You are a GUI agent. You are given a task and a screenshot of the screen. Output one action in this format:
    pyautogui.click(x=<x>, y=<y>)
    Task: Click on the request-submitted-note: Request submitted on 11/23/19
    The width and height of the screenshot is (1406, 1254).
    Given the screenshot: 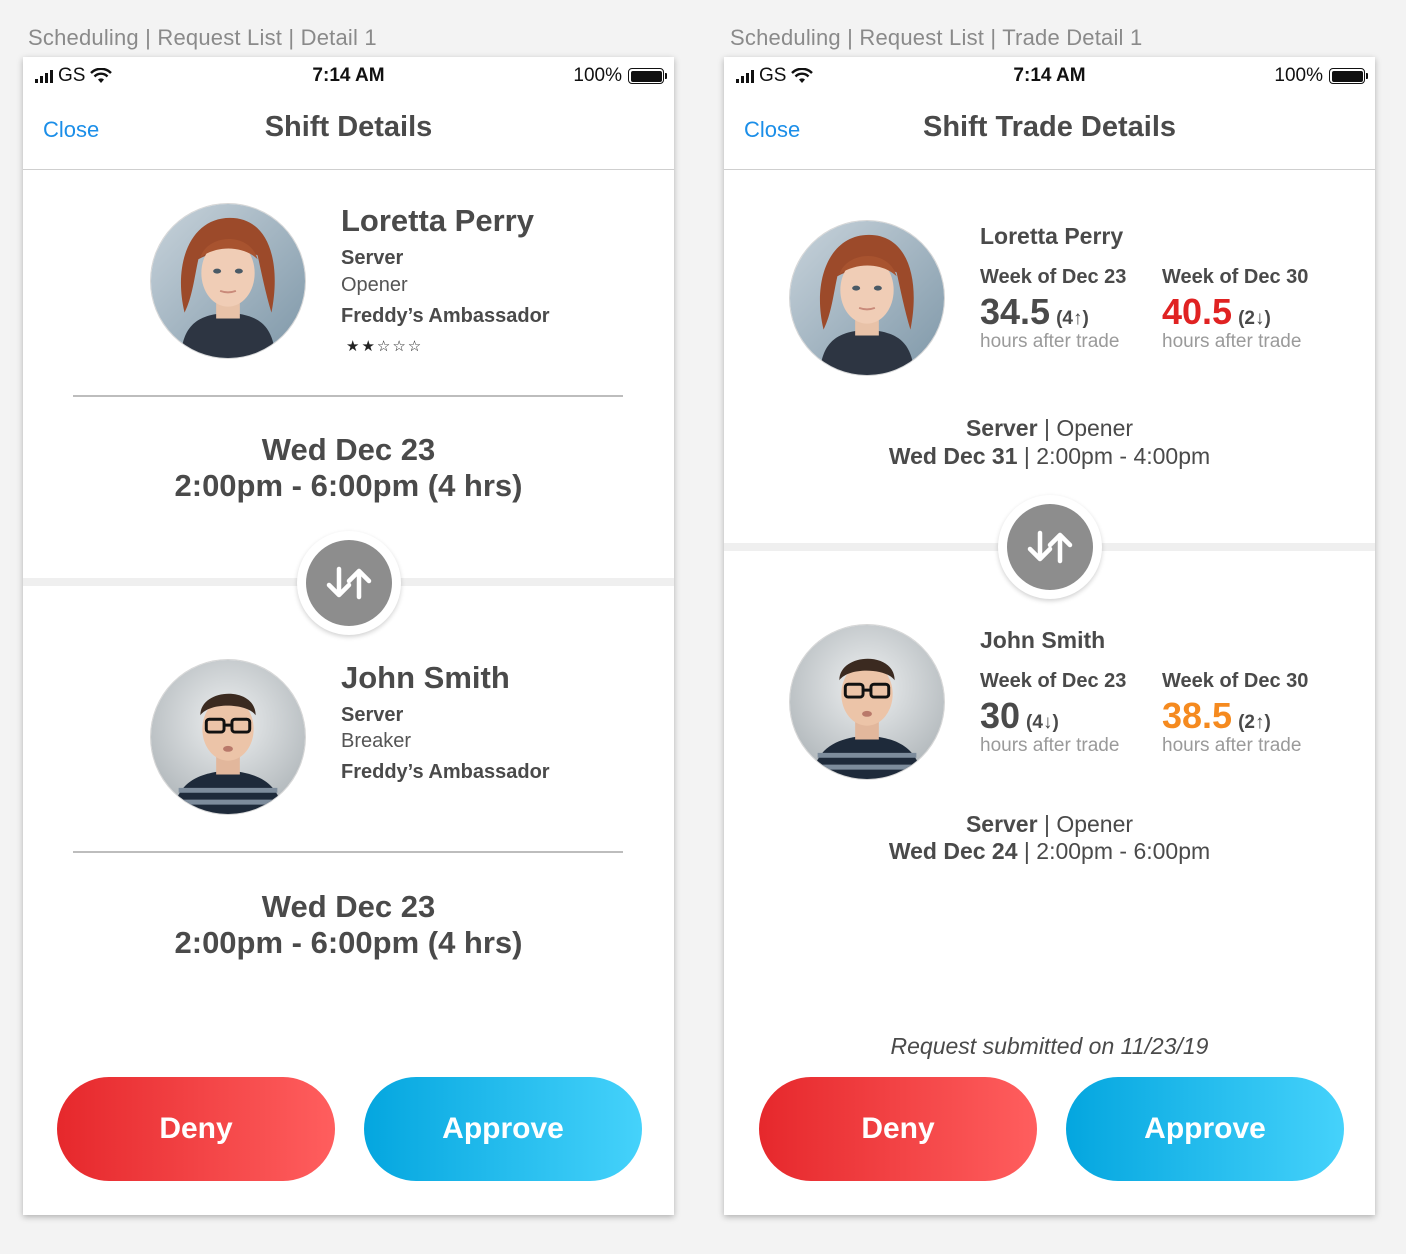 What is the action you would take?
    pyautogui.click(x=1049, y=1046)
    